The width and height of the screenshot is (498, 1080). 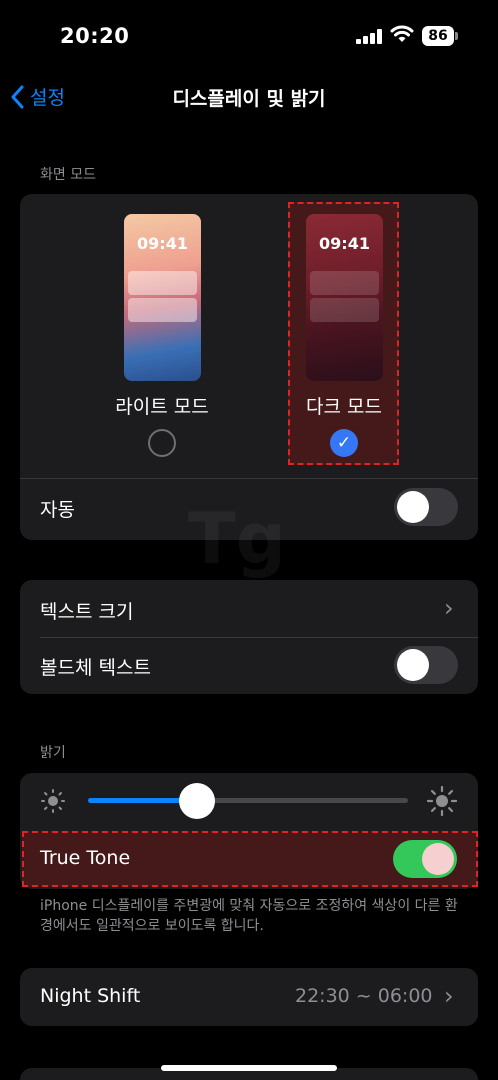 What do you see at coordinates (249, 1068) in the screenshot?
I see `home-indicator` at bounding box center [249, 1068].